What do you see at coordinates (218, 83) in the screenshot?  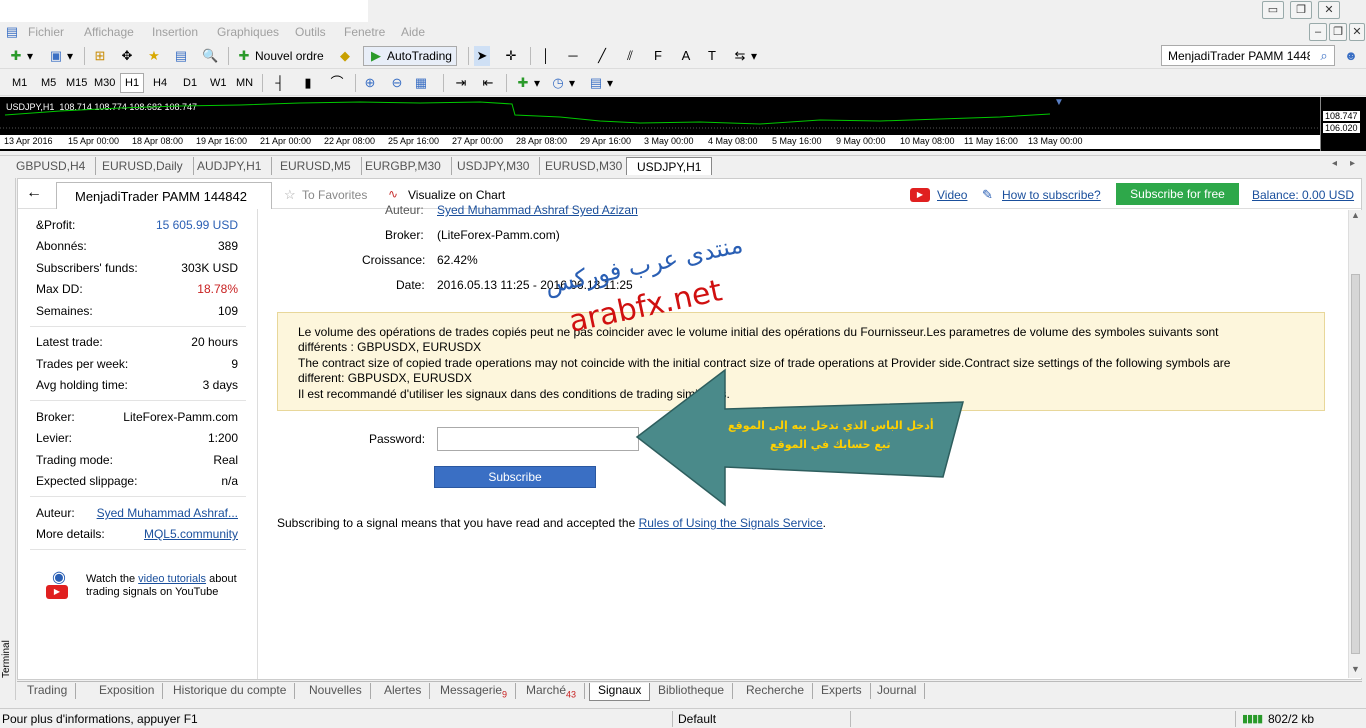 I see `tf-w1: W1` at bounding box center [218, 83].